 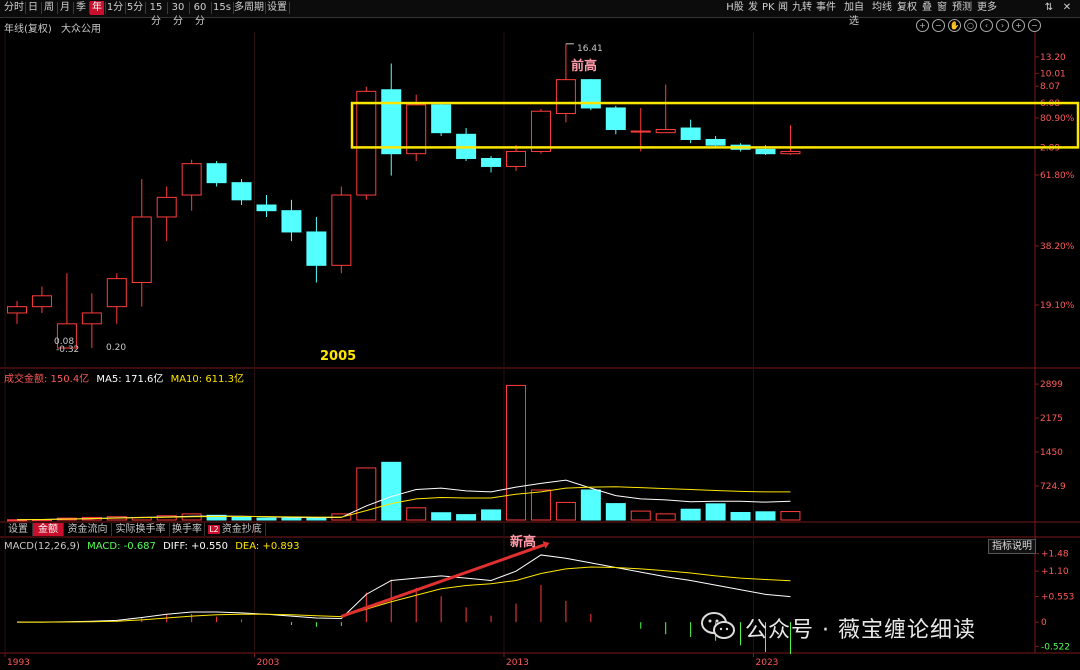 What do you see at coordinates (268, 663) in the screenshot?
I see `x-axis-label: 2003` at bounding box center [268, 663].